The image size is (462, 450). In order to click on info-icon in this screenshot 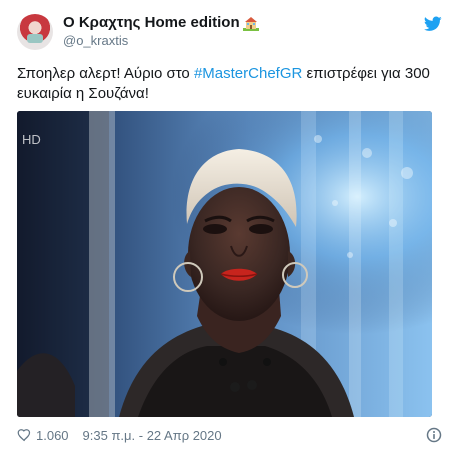, I will do `click(434, 435)`.